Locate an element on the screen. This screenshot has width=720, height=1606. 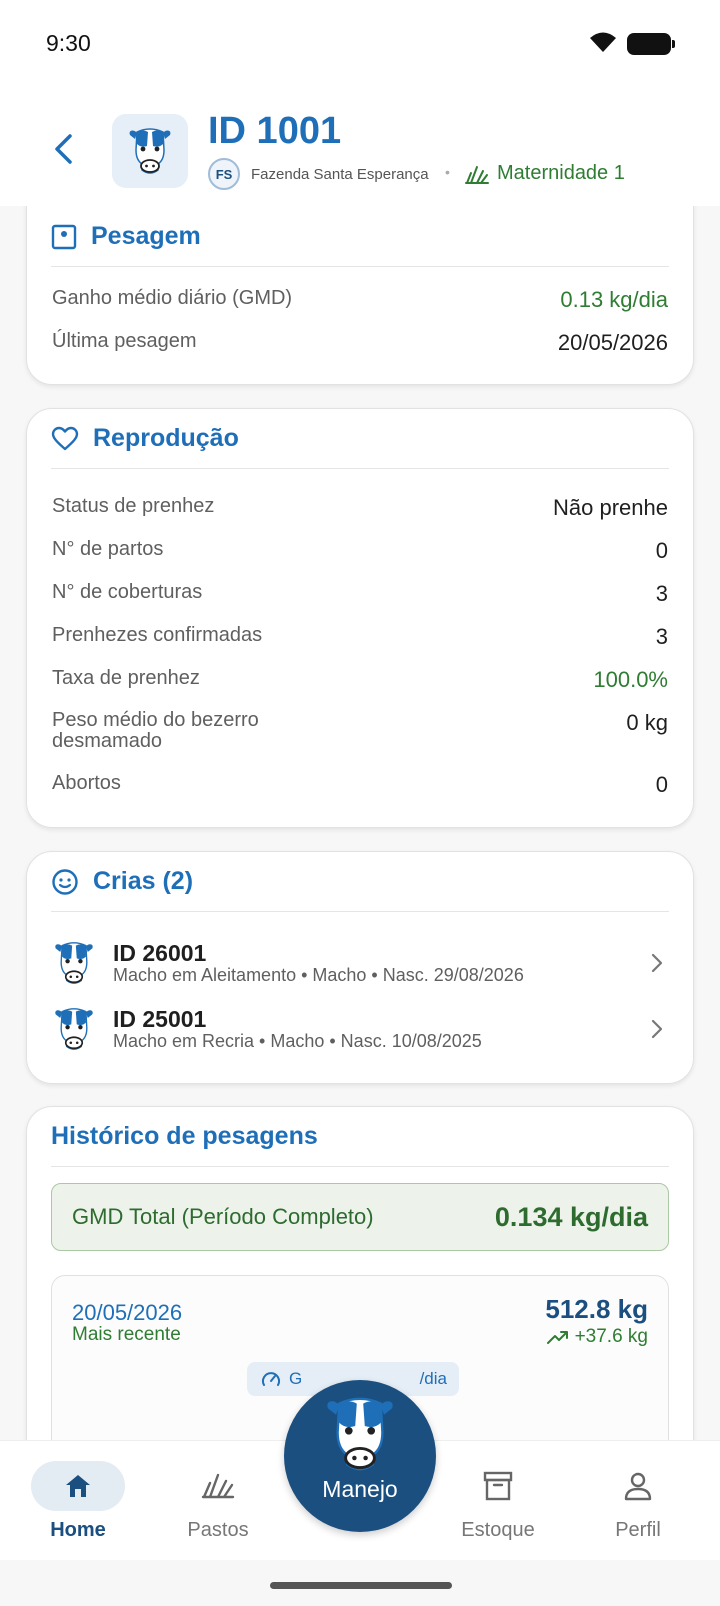
weighing-delta: +37.6 kg is located at coordinates (597, 1337).